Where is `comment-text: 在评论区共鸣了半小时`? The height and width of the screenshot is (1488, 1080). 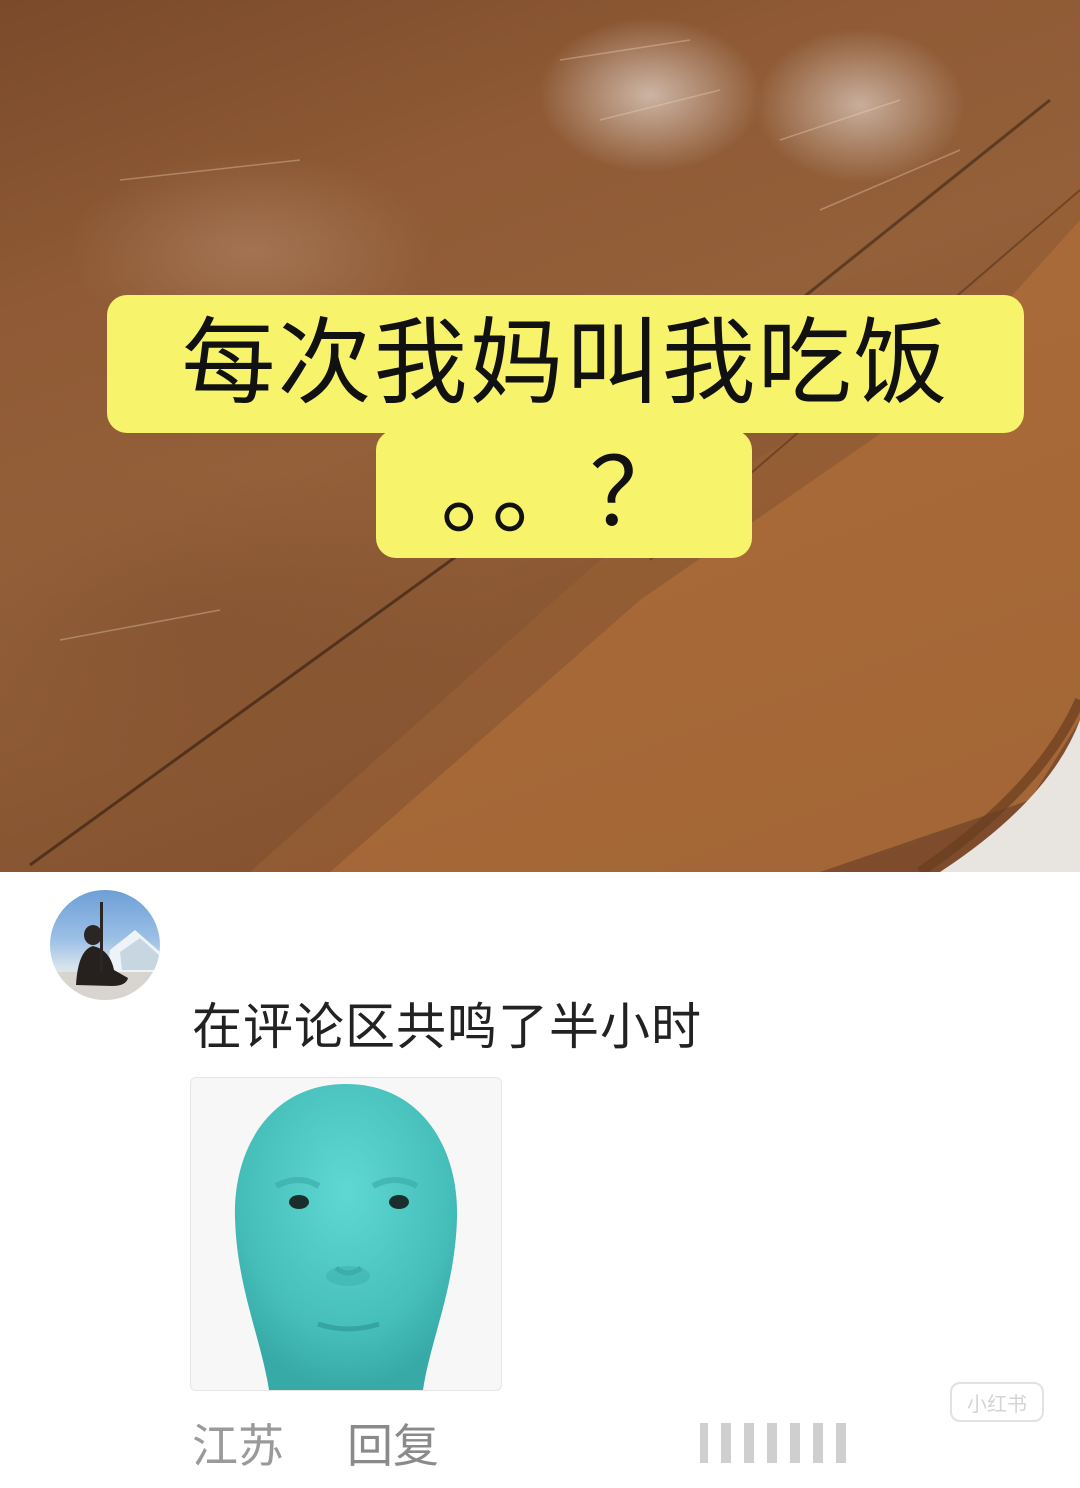 comment-text: 在评论区共鸣了半小时 is located at coordinates (447, 1027).